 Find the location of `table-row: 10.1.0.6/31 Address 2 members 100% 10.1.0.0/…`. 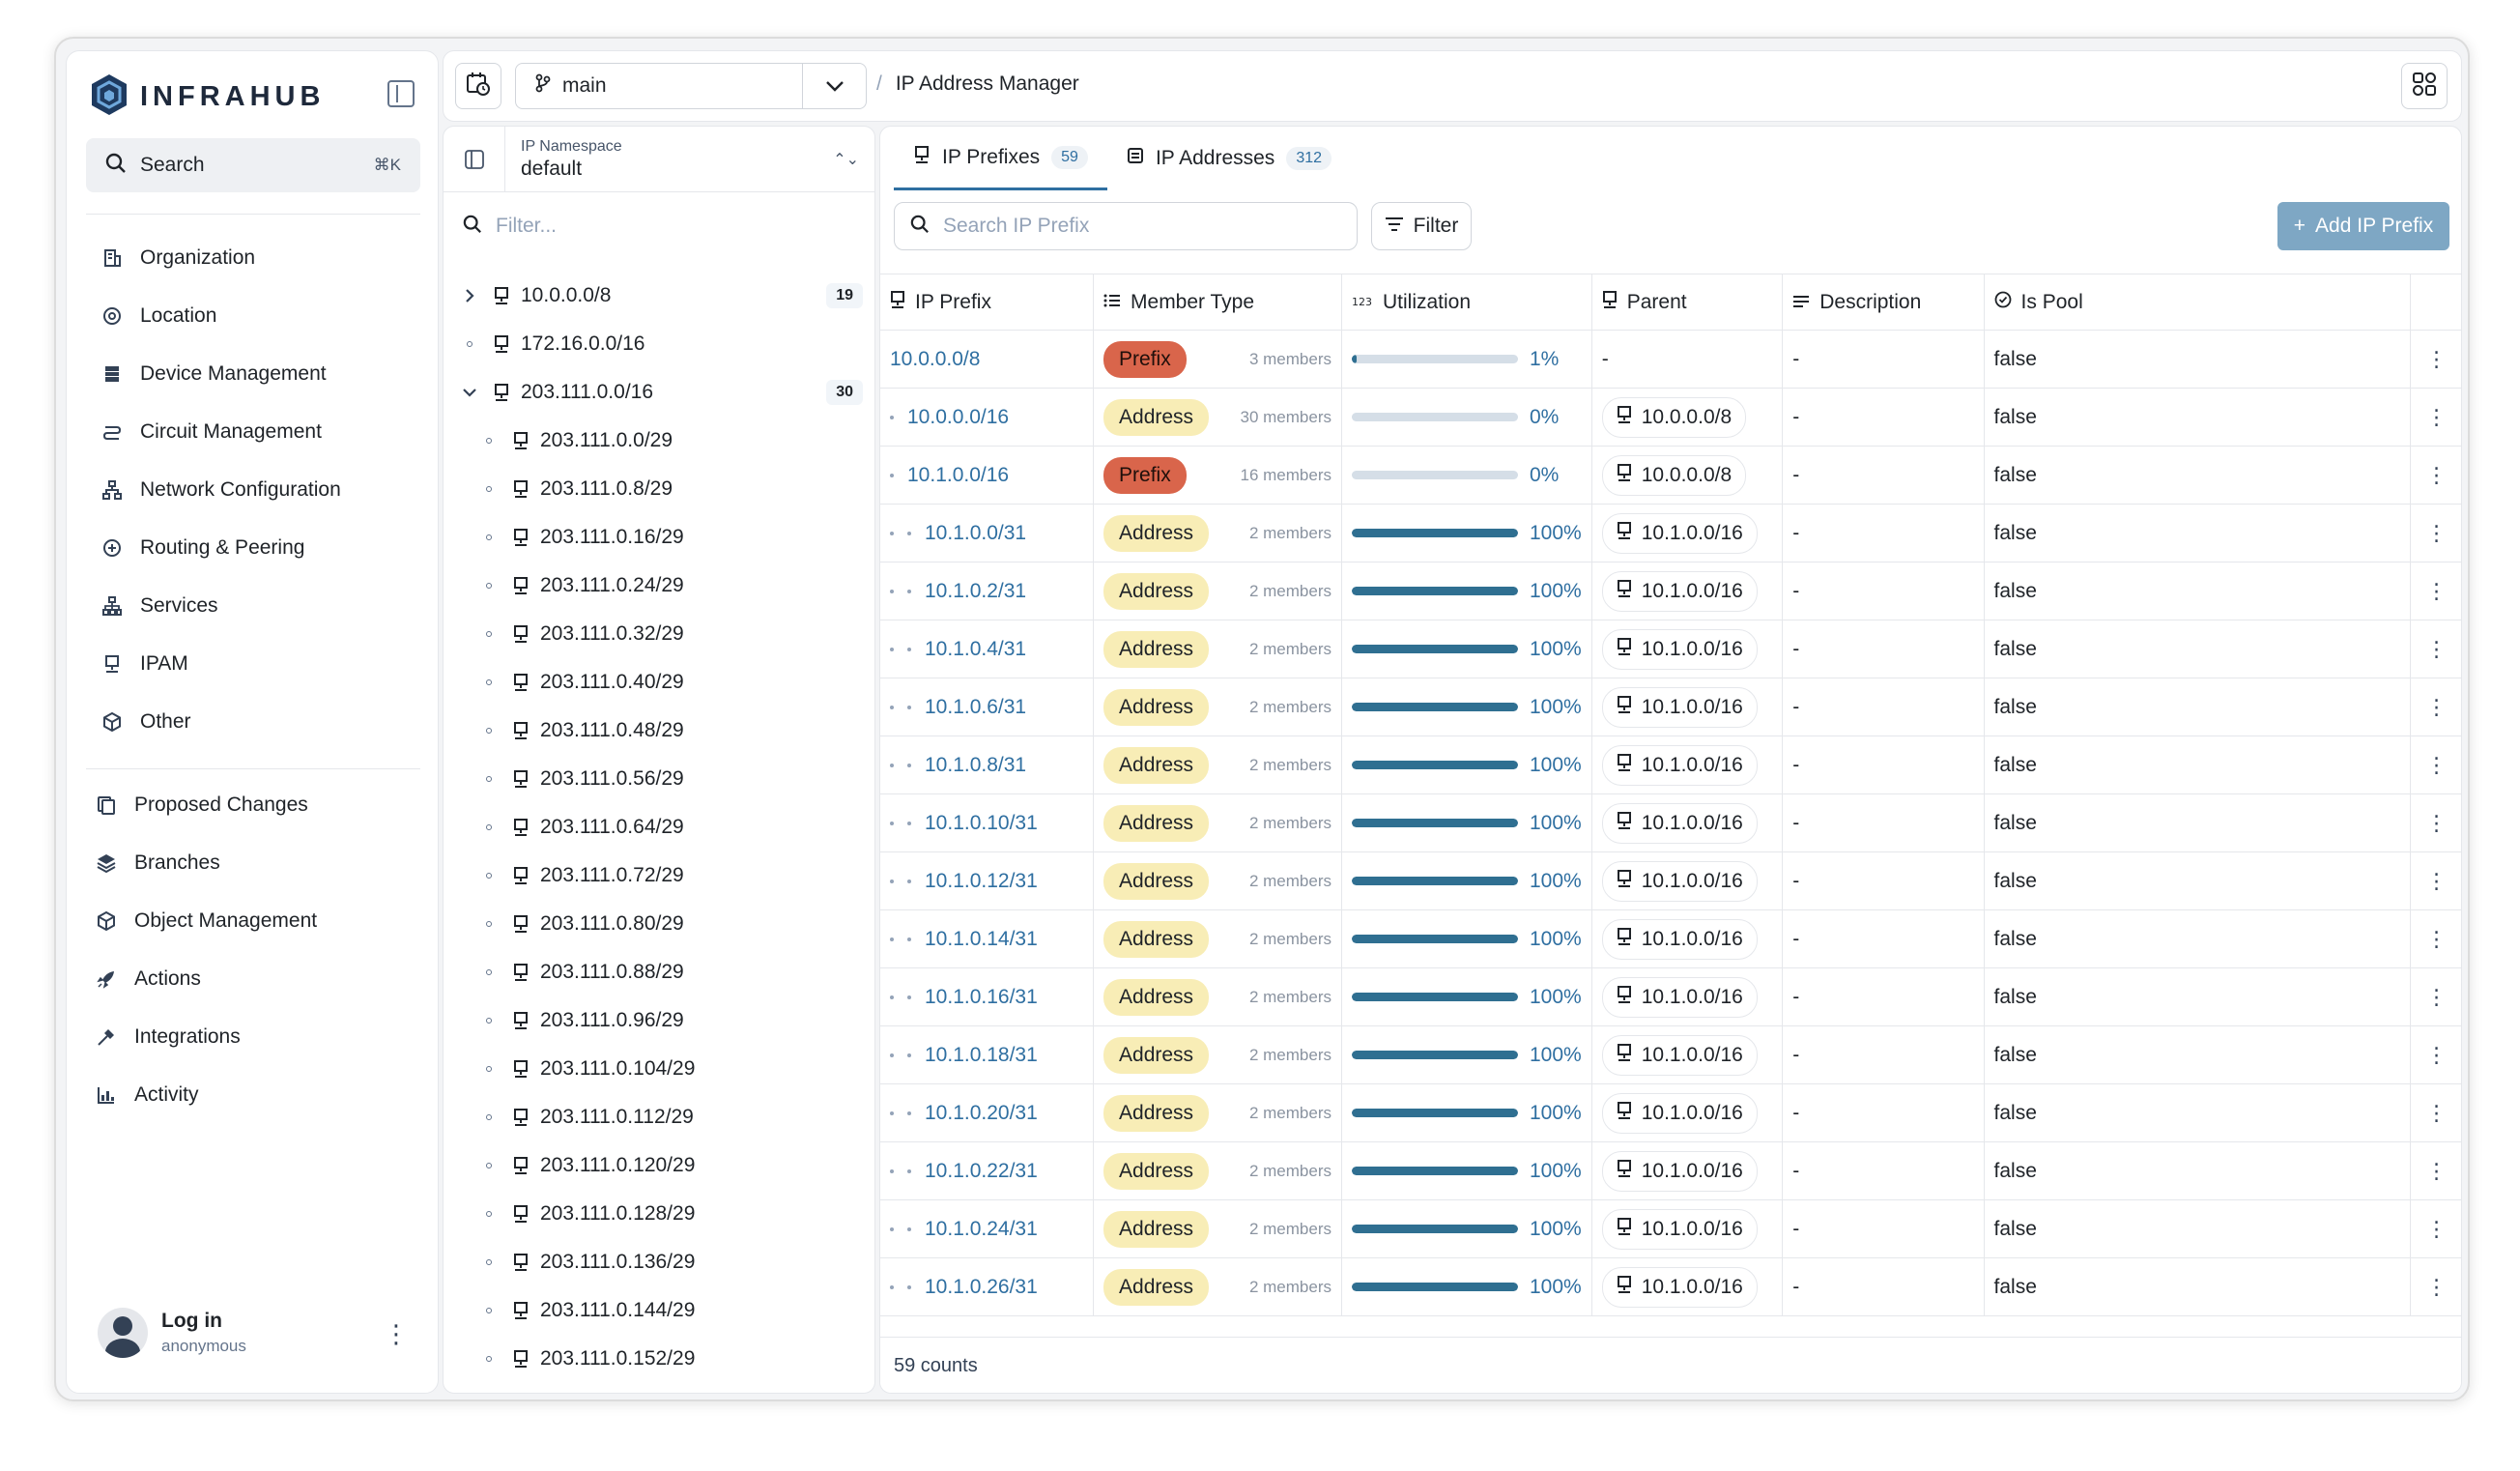

table-row: 10.1.0.6/31 Address 2 members 100% 10.1.0.0/… is located at coordinates (1670, 707).